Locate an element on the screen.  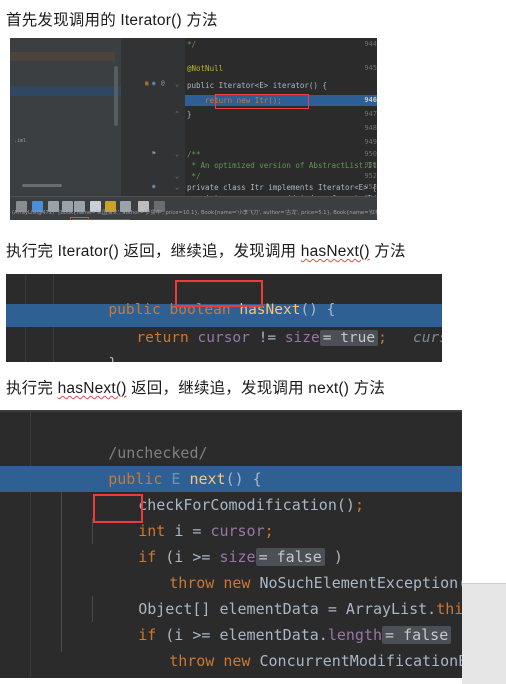
caption-3-misspelled: hasNext() is located at coordinates (92, 388).